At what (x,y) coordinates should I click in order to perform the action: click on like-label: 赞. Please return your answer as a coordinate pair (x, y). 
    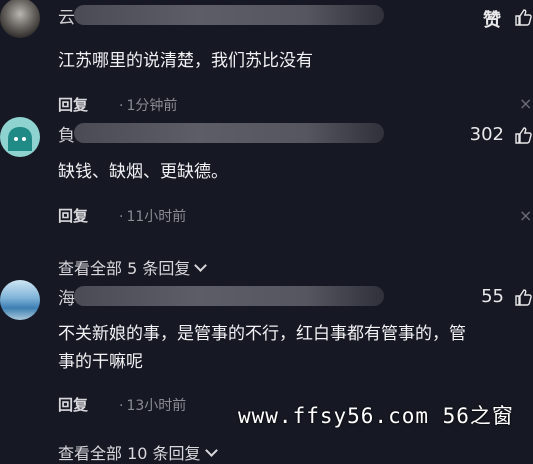
    Looking at the image, I should click on (492, 20).